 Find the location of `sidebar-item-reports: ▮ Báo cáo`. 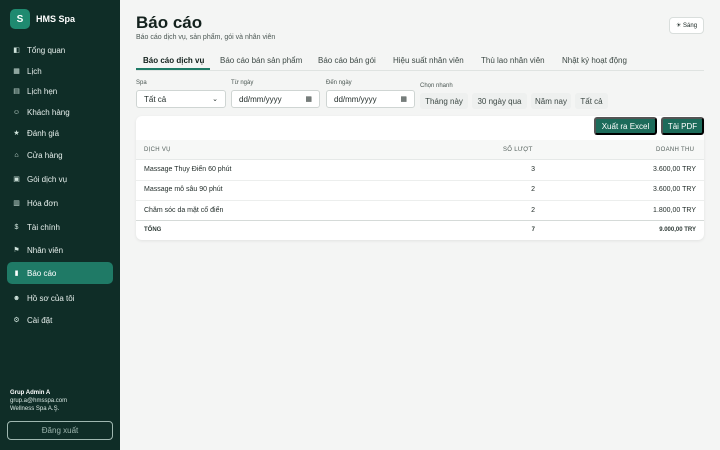

sidebar-item-reports: ▮ Báo cáo is located at coordinates (60, 273).